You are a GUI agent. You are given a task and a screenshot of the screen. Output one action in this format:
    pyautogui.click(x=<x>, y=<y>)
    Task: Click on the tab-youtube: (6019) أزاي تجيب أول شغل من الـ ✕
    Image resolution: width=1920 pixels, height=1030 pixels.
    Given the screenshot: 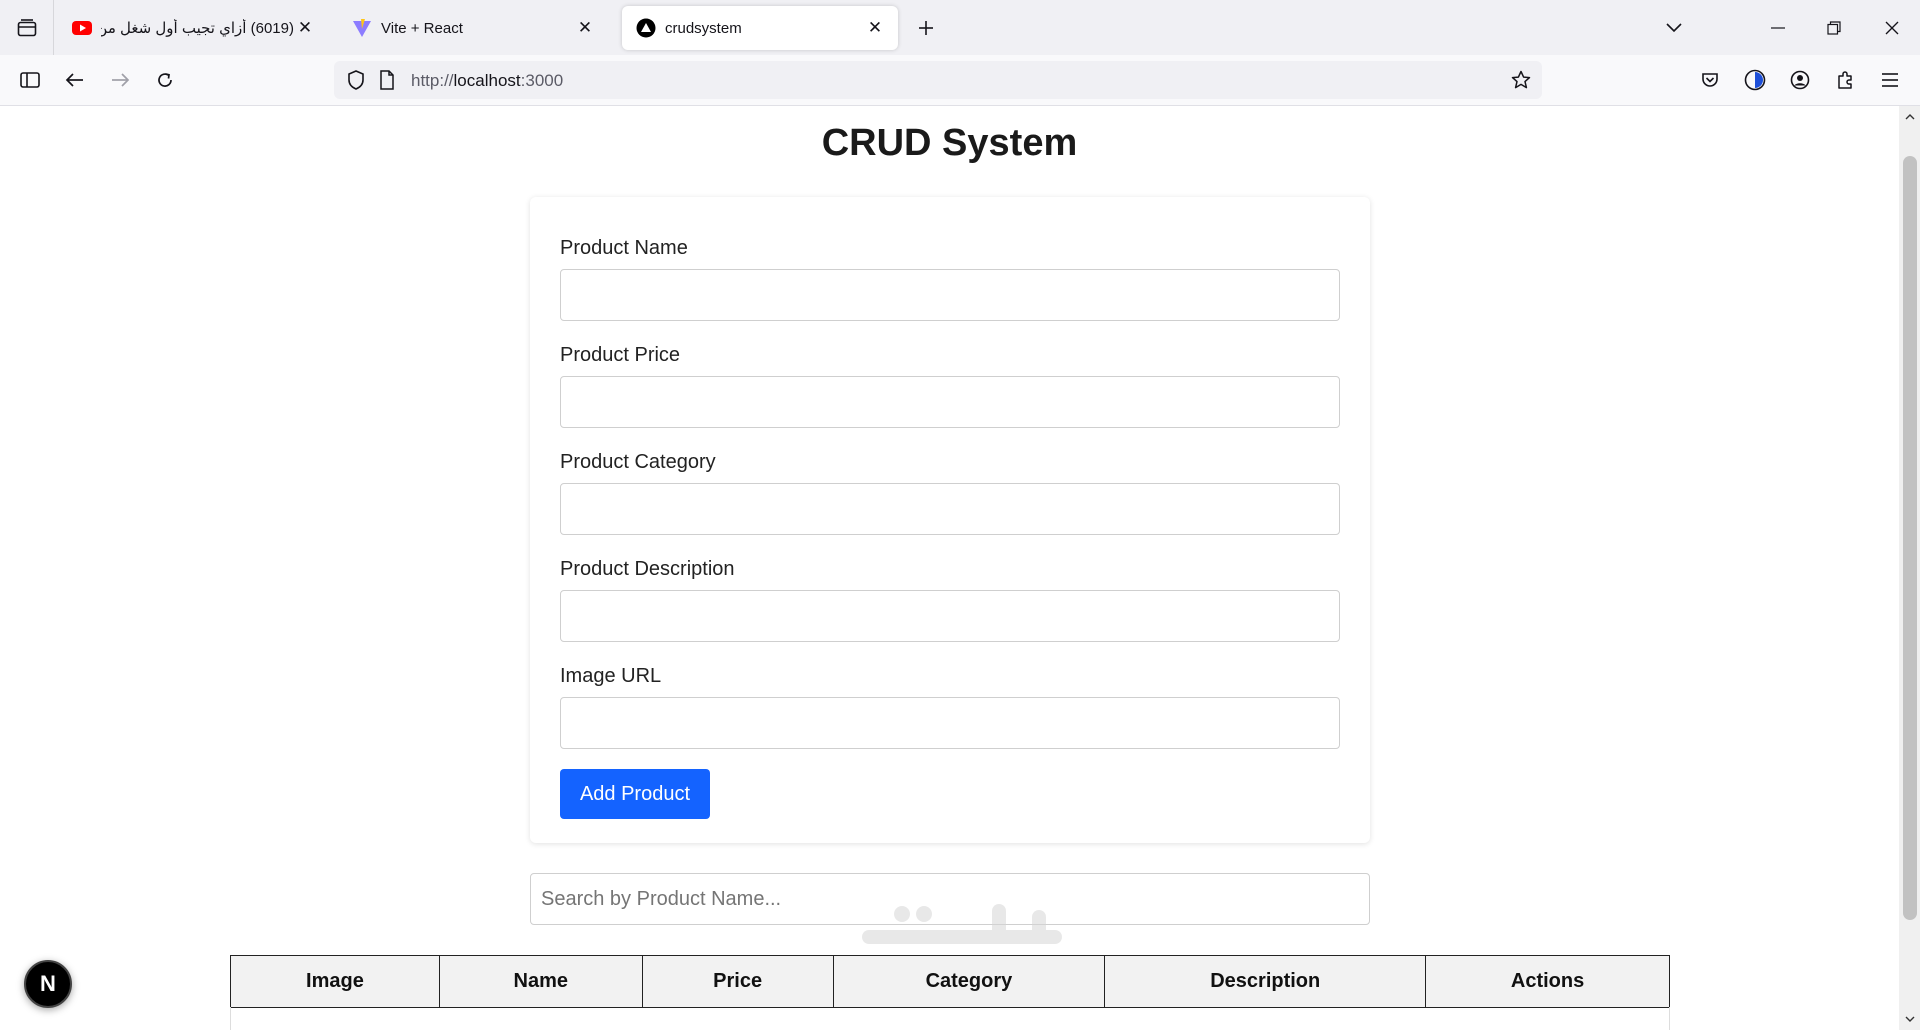 What is the action you would take?
    pyautogui.click(x=193, y=28)
    